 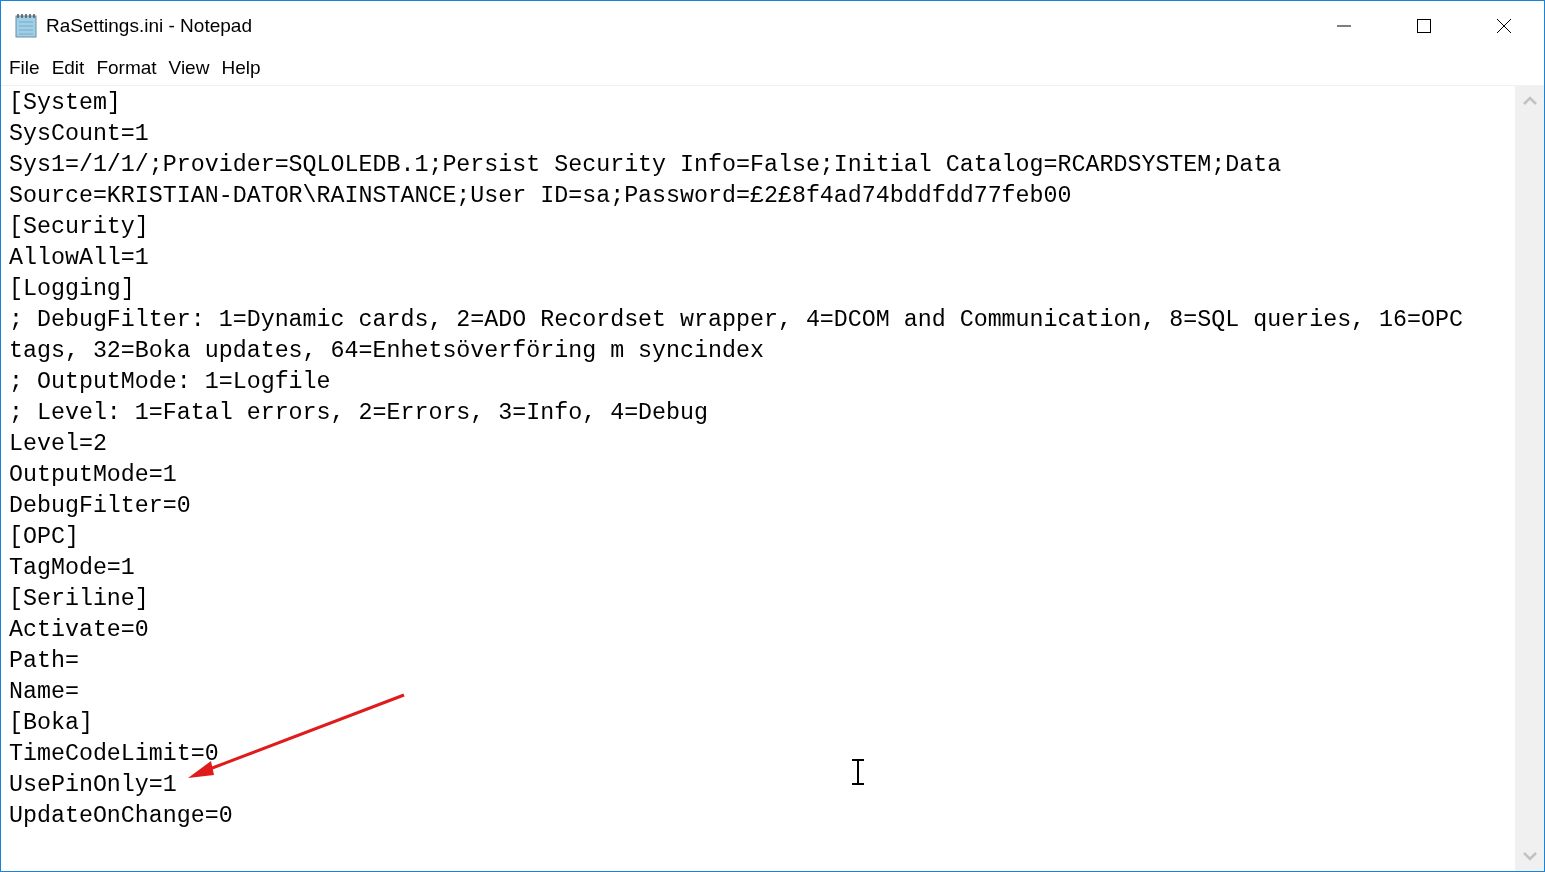 What do you see at coordinates (1529, 100) in the screenshot?
I see `scroll-up-icon` at bounding box center [1529, 100].